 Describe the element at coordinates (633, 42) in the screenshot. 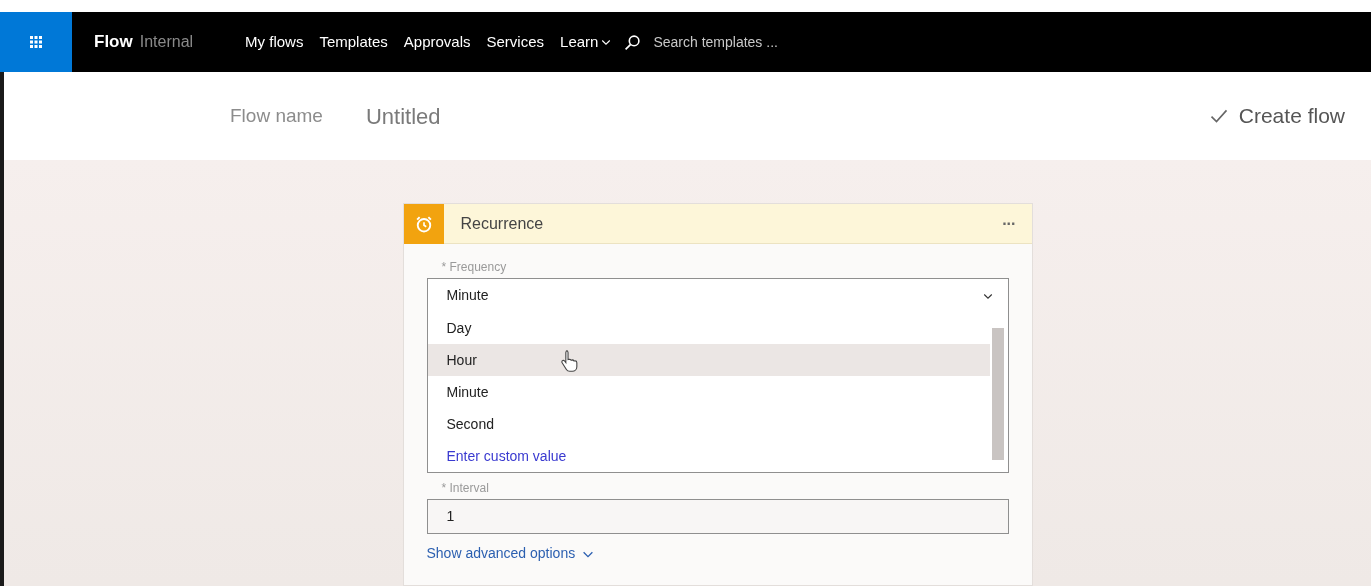

I see `search-icon` at that location.